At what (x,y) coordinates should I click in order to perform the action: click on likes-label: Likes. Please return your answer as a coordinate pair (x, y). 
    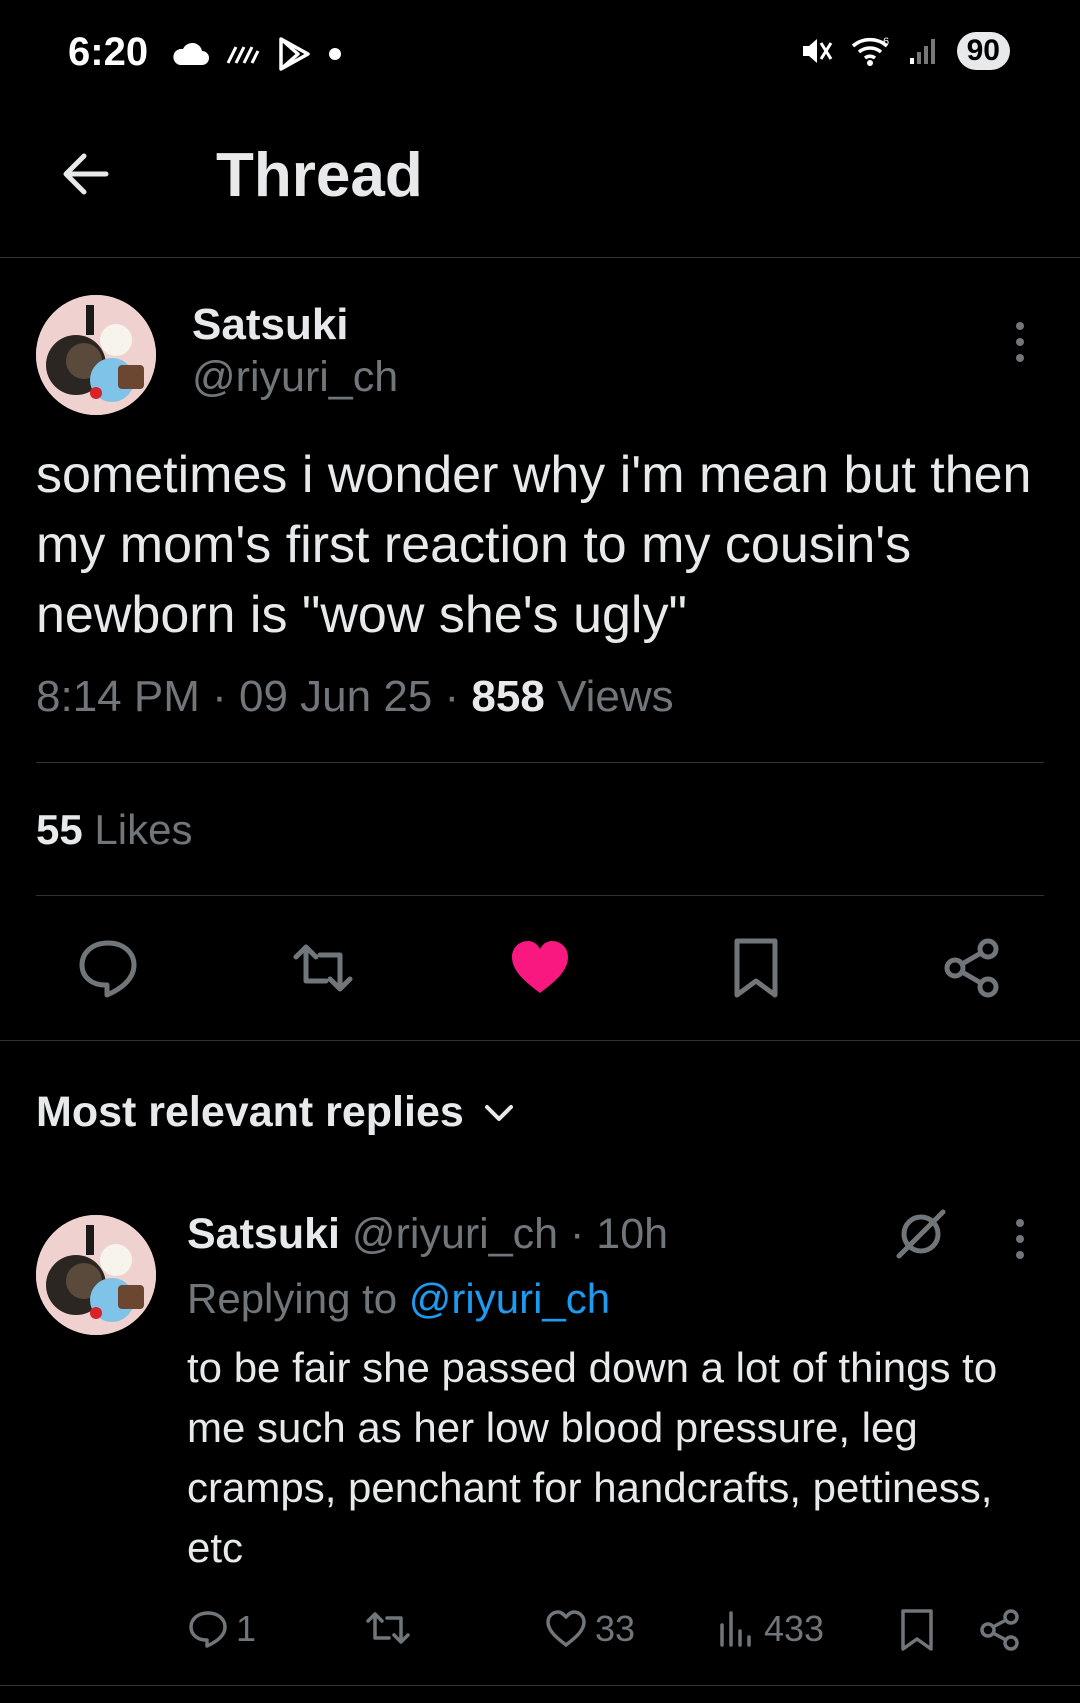
    Looking at the image, I should click on (143, 829).